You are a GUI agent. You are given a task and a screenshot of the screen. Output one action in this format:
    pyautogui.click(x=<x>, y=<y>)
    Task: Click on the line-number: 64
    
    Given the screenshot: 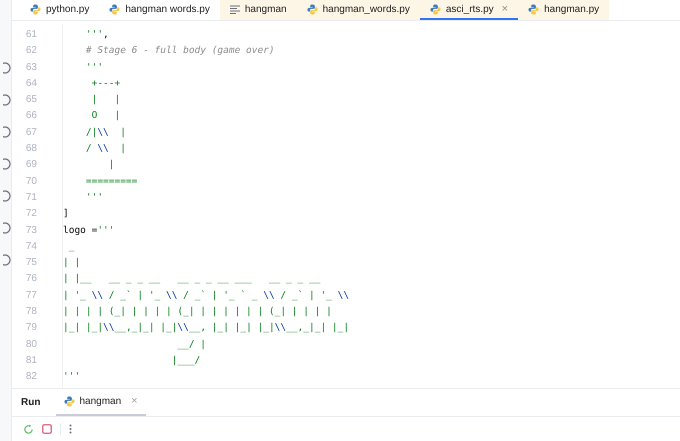 What is the action you would take?
    pyautogui.click(x=31, y=83)
    